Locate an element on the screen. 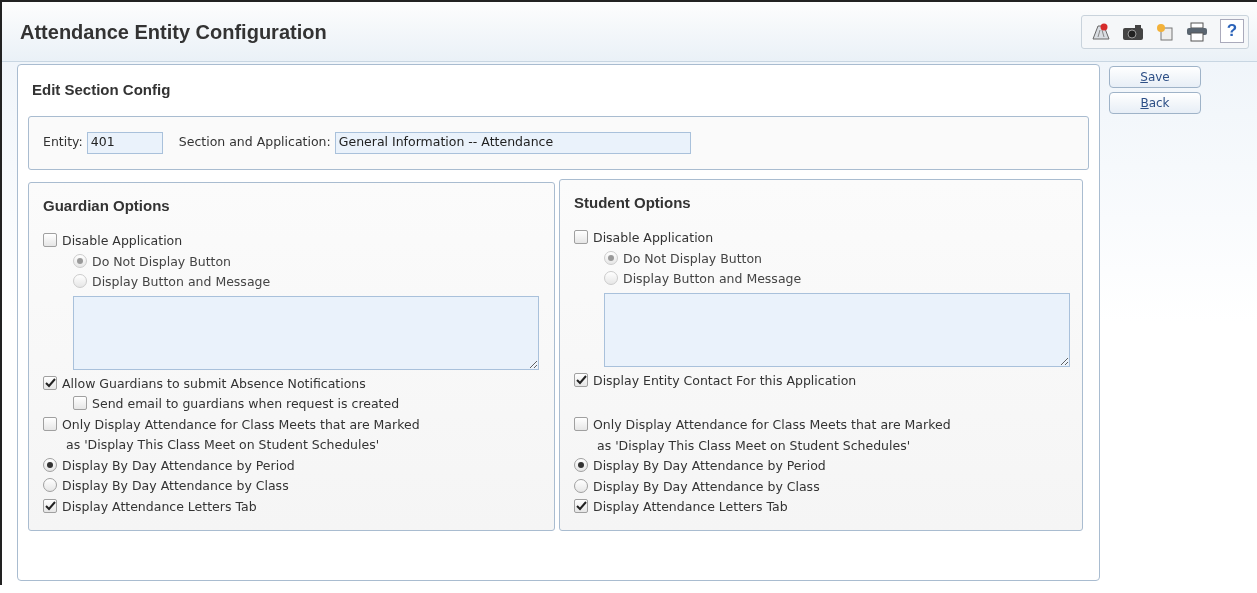 The width and height of the screenshot is (1257, 593). map-icon is located at coordinates (1101, 31).